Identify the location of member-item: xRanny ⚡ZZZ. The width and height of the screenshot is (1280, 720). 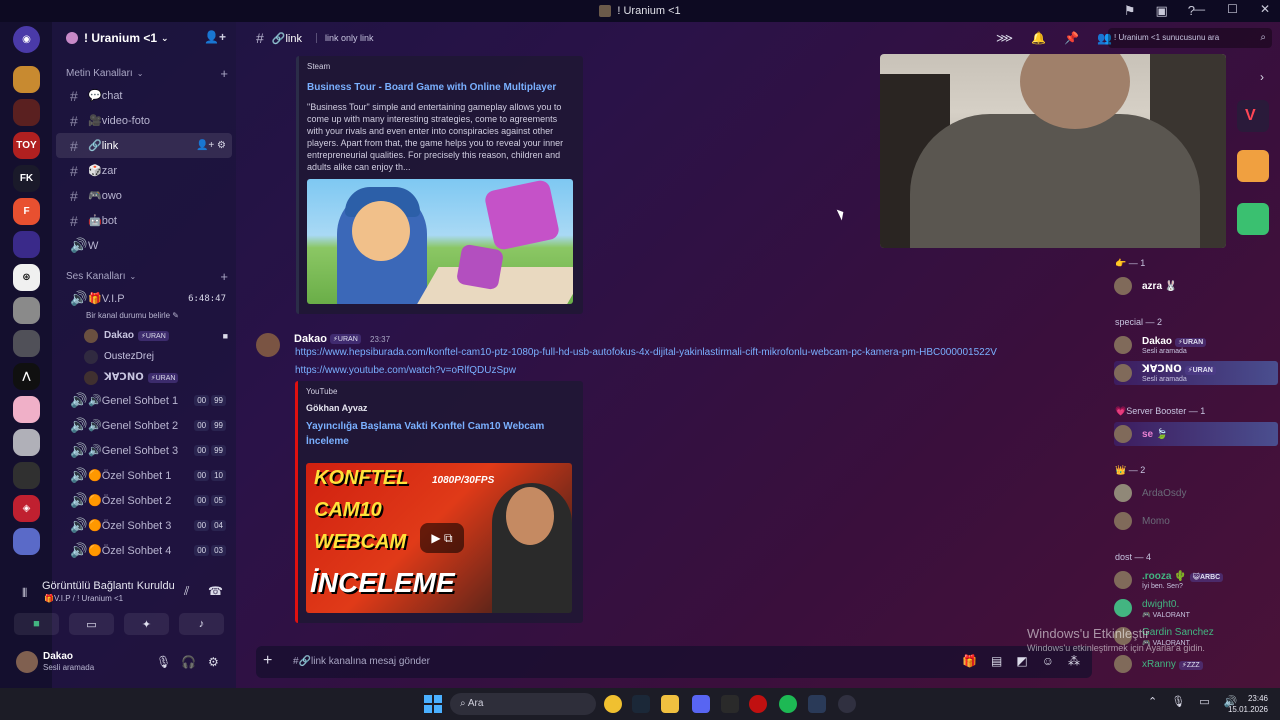
(1196, 664).